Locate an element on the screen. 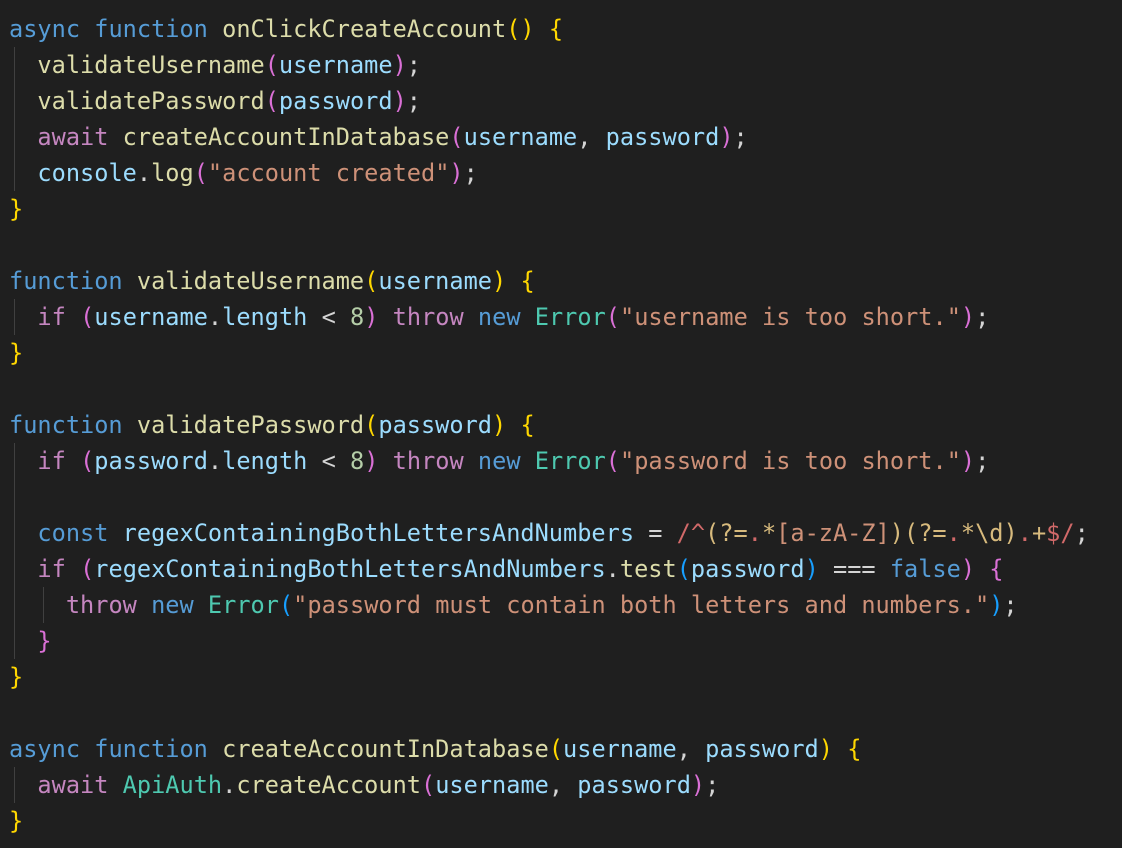  code-line: function validateUsername(username) { is located at coordinates (549, 281).